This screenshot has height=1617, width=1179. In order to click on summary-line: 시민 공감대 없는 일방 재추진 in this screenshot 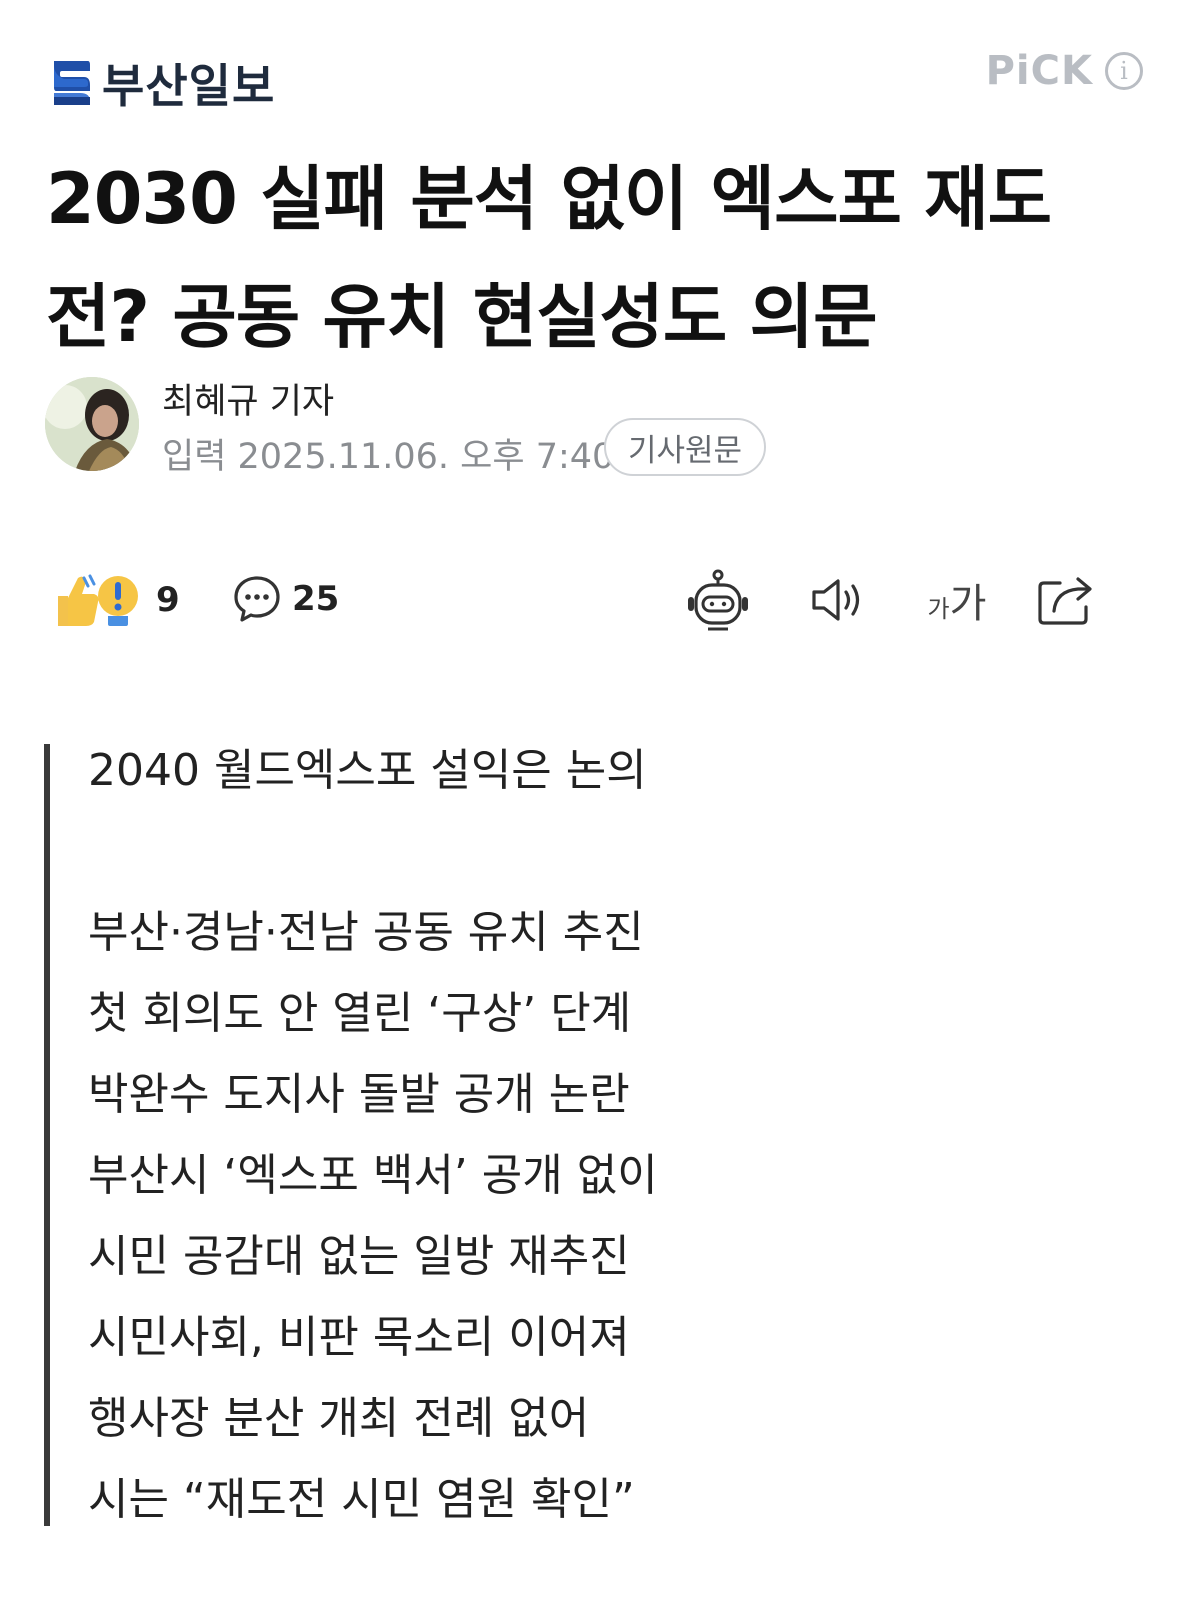, I will do `click(359, 1256)`.